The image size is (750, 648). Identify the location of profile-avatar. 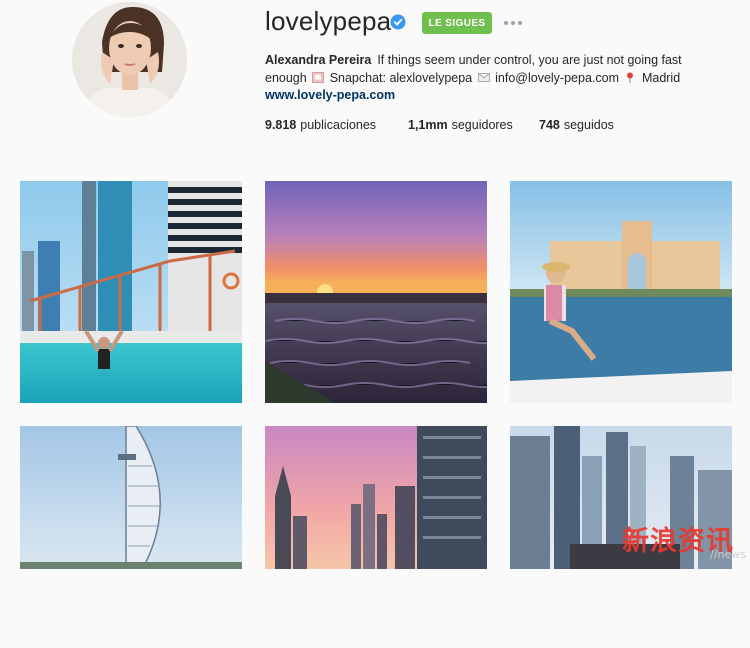
(129, 59).